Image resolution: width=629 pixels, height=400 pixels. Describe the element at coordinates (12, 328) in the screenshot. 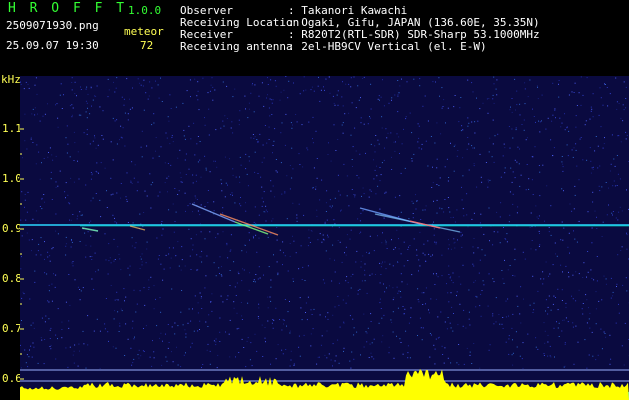

I see `y-tick-label: 0.7` at that location.